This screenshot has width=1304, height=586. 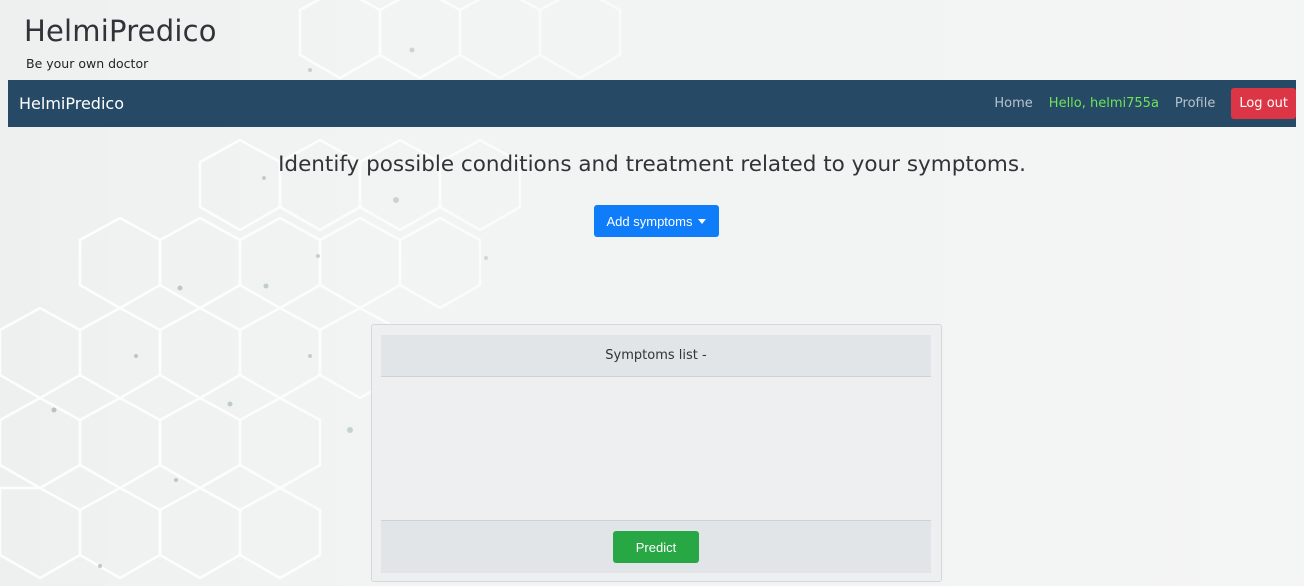 I want to click on navbar-links: Home Hello, helmi755a Profile Log out, so click(x=1145, y=103).